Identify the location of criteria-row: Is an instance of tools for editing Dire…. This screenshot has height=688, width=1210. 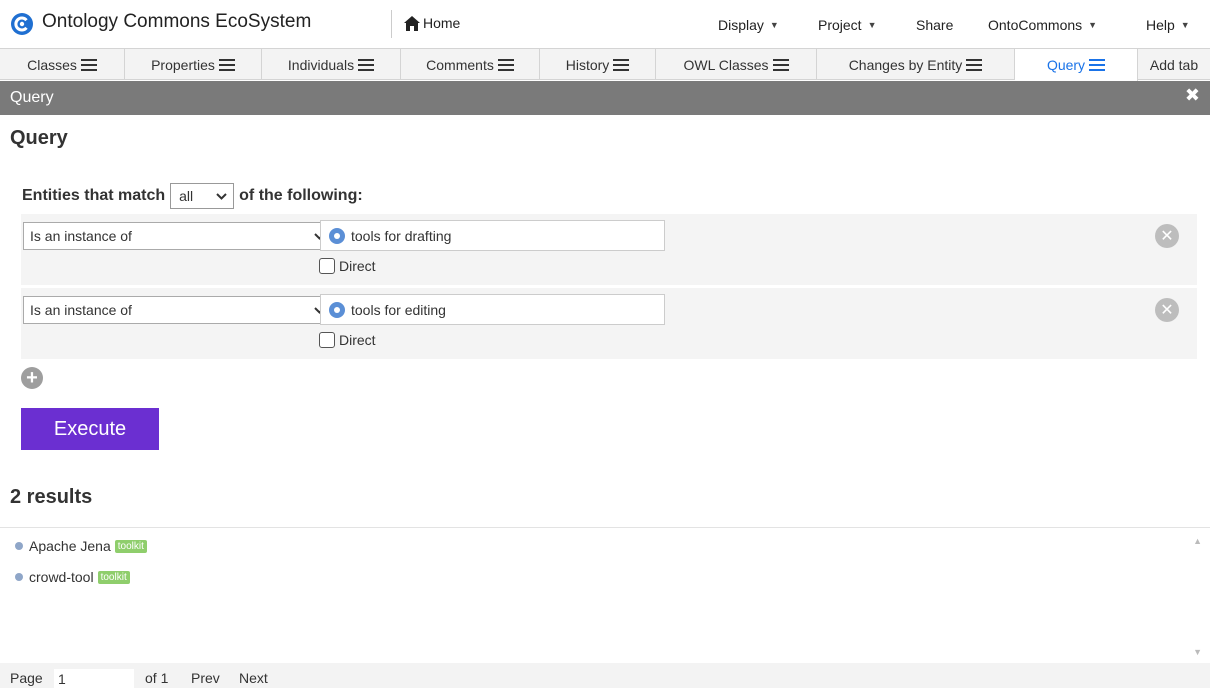
(609, 323).